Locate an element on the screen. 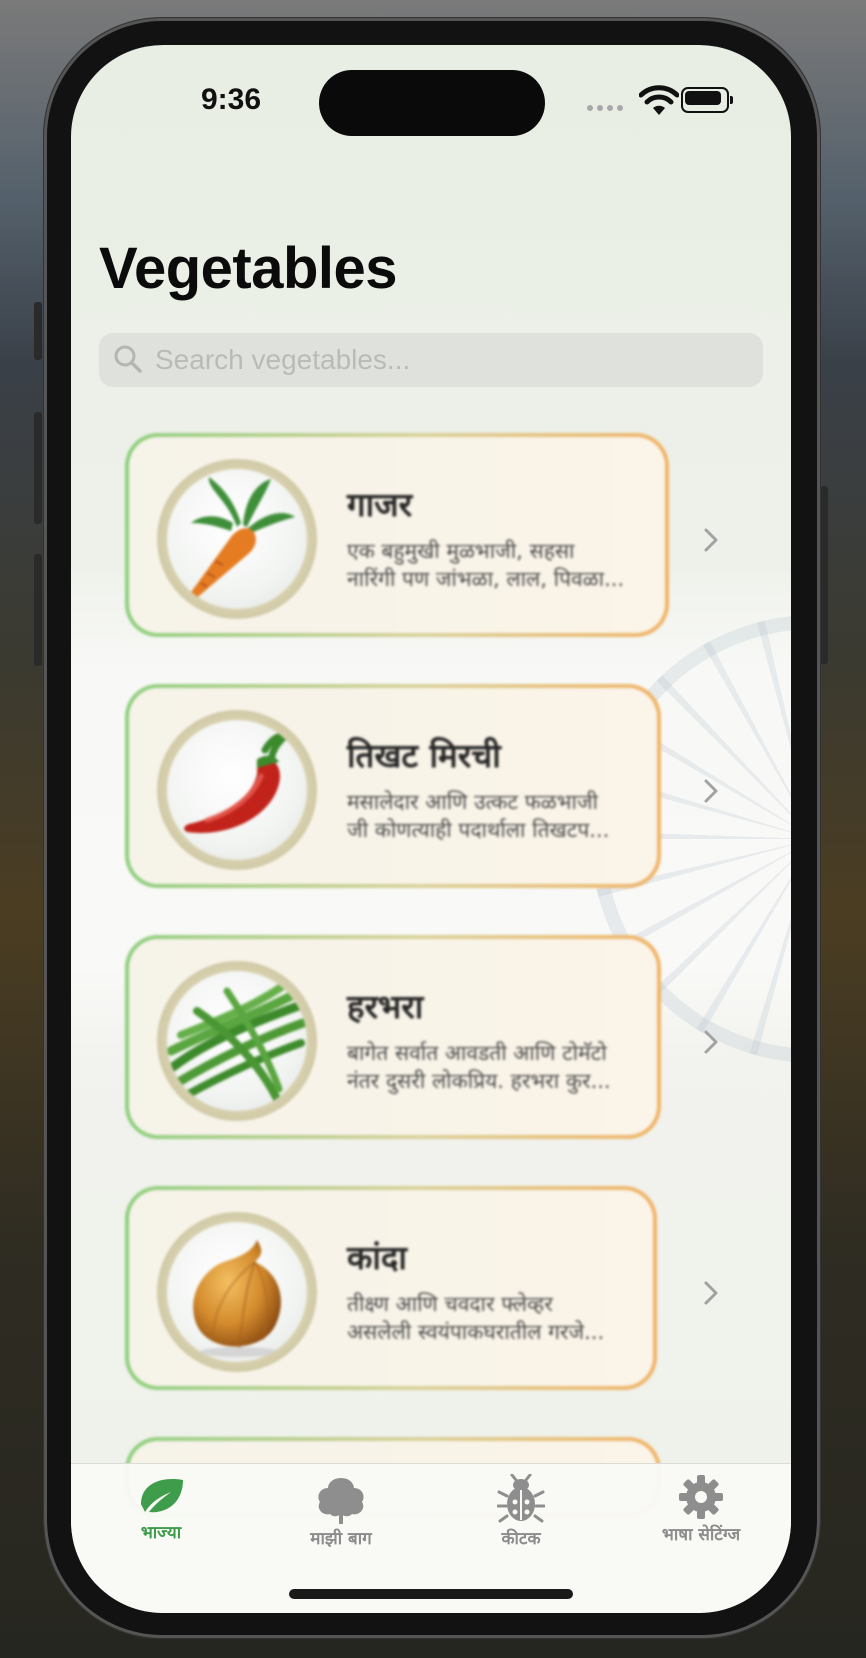 The width and height of the screenshot is (866, 1658). green-beans-icon is located at coordinates (237, 1041).